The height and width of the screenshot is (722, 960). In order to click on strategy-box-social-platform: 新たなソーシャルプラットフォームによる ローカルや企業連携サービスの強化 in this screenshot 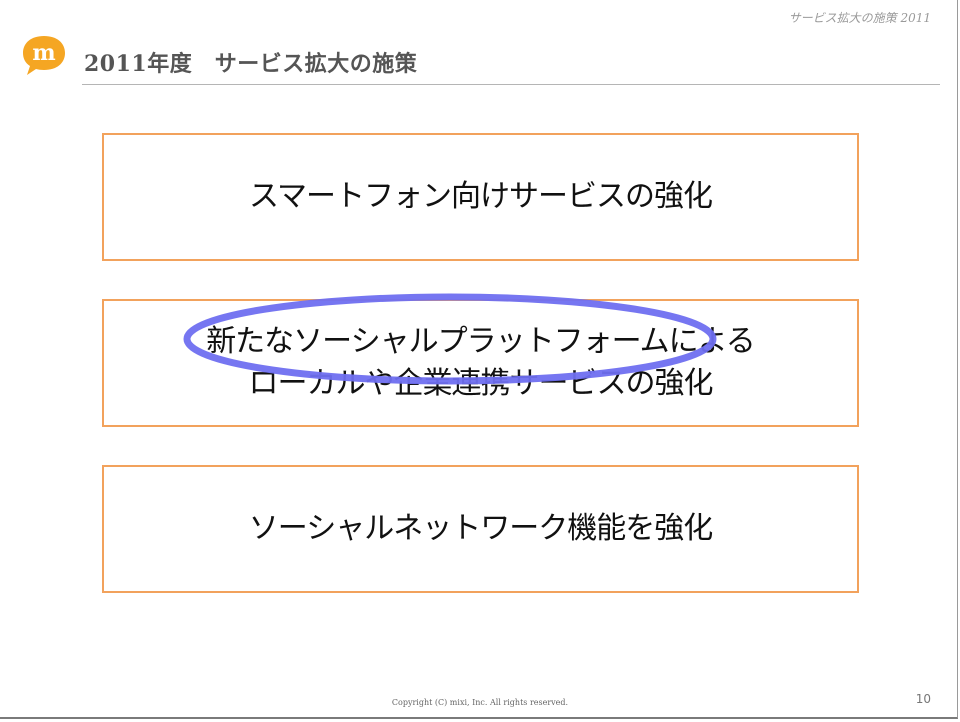, I will do `click(480, 363)`.